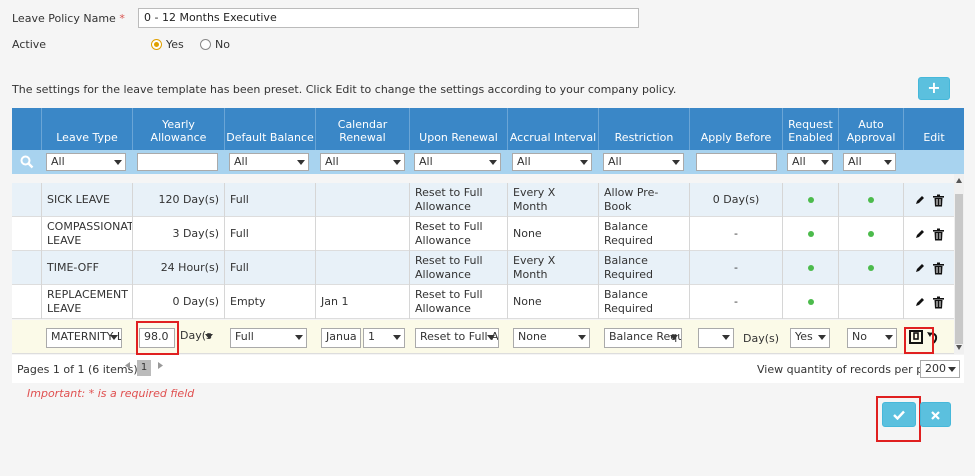  What do you see at coordinates (644, 200) in the screenshot?
I see `cell-restriction: Allow Pre-Book` at bounding box center [644, 200].